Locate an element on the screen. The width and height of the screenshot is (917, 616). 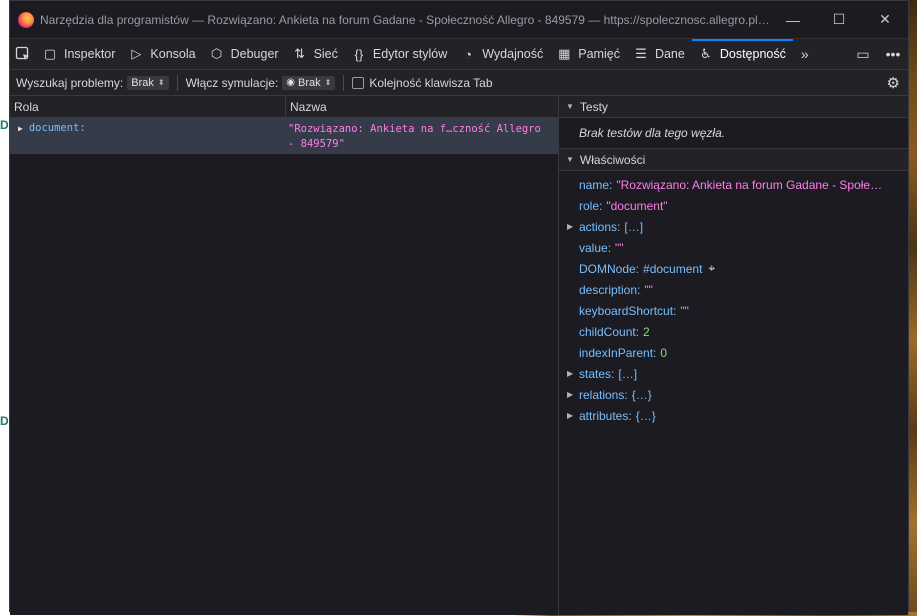
column-role: Rola is located at coordinates (148, 106).